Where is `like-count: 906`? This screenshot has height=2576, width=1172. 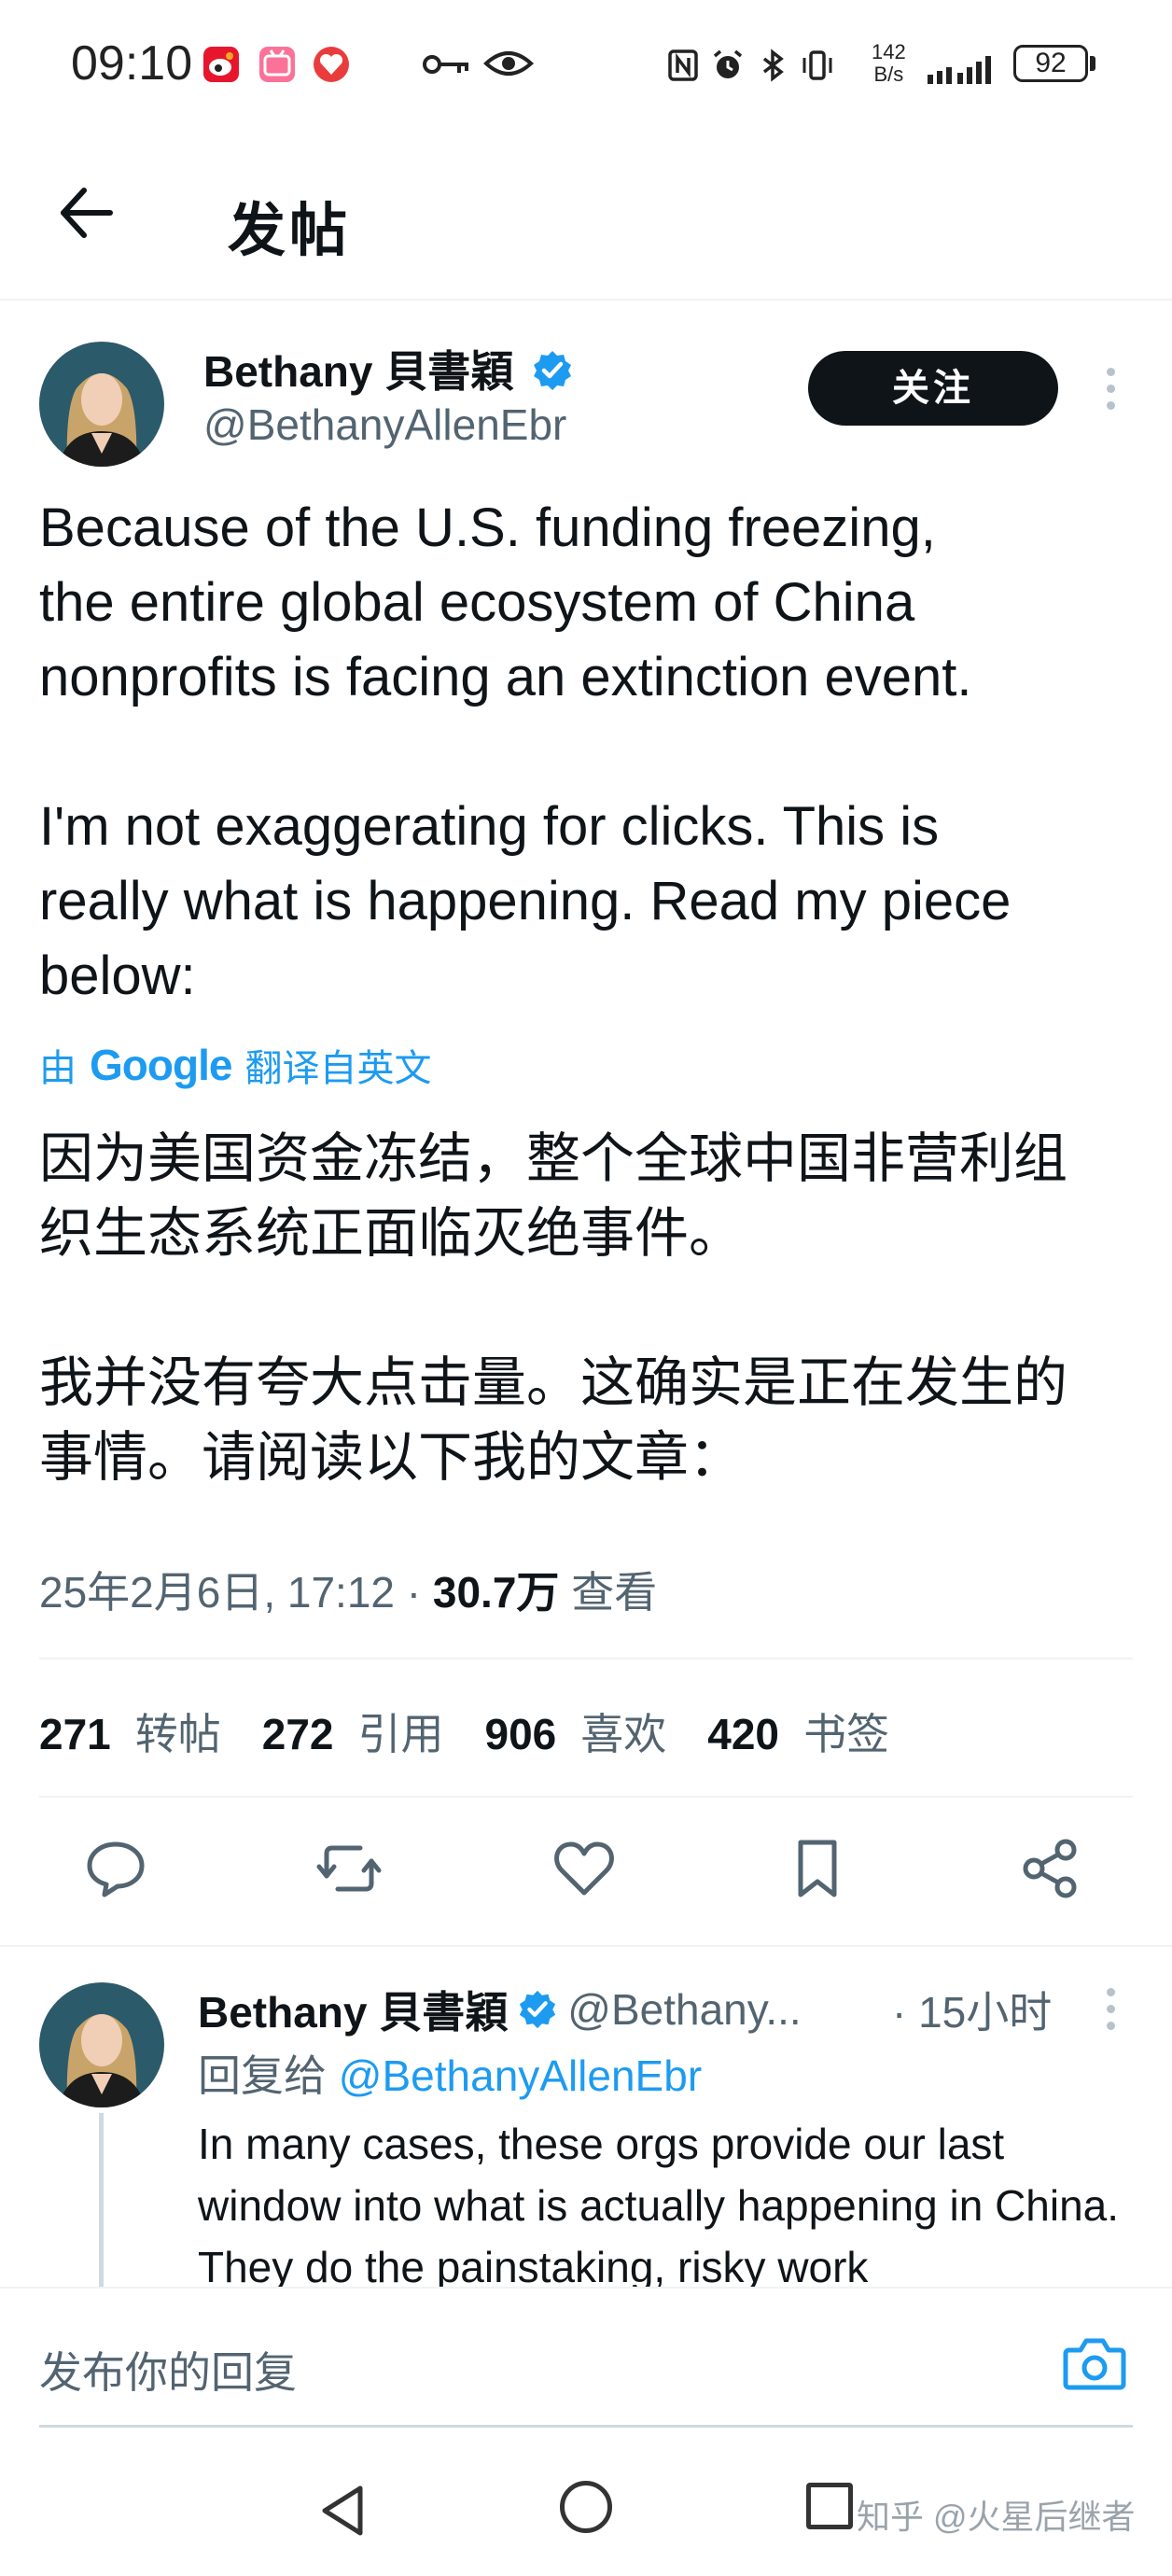 like-count: 906 is located at coordinates (520, 1734).